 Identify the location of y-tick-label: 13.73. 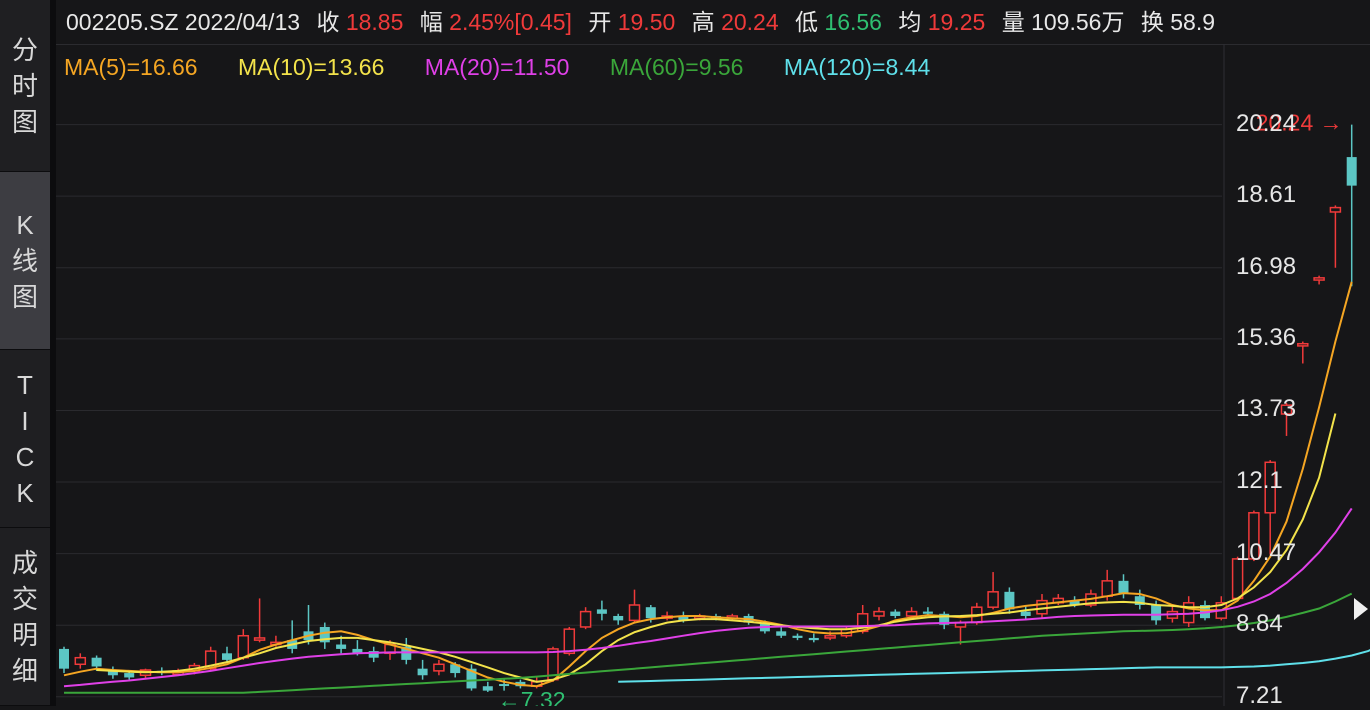
(1266, 409).